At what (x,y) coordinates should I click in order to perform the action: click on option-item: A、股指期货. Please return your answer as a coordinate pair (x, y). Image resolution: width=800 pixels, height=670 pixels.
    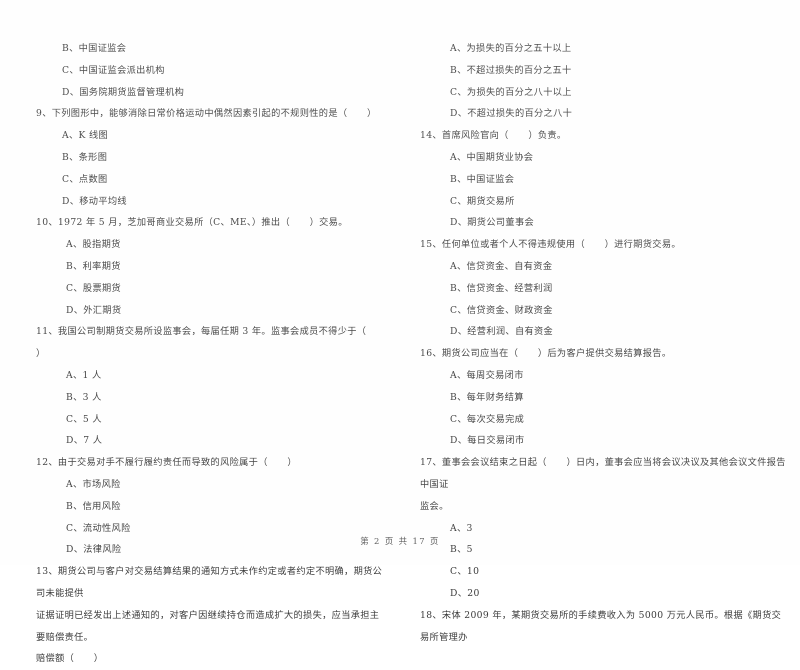
    Looking at the image, I should click on (93, 245).